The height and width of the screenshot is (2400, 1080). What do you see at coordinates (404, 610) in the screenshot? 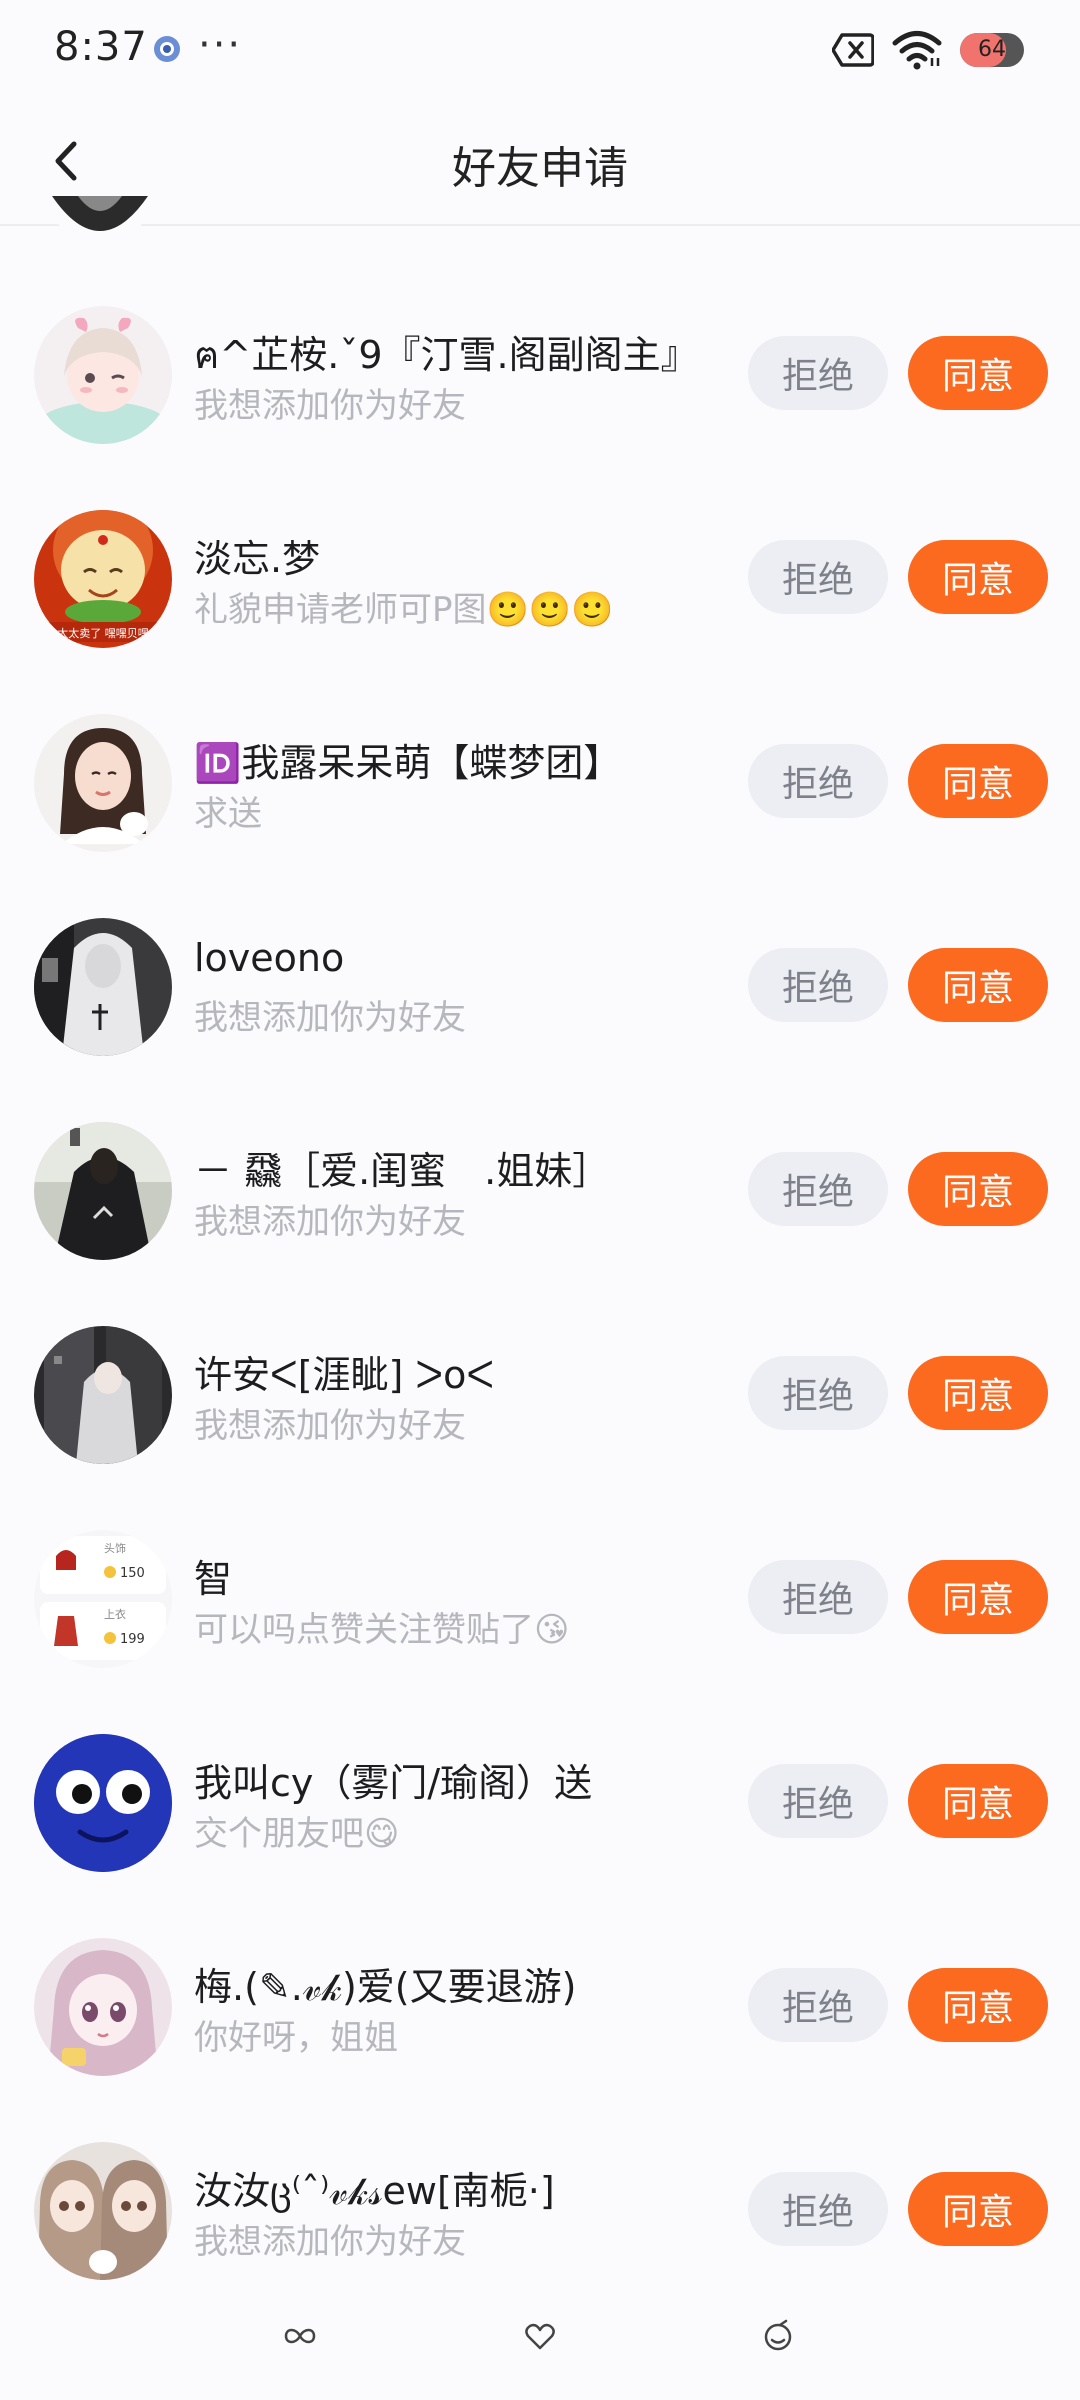
I see `request-message: 礼貌申请老师可P图🙂🙂🙂` at bounding box center [404, 610].